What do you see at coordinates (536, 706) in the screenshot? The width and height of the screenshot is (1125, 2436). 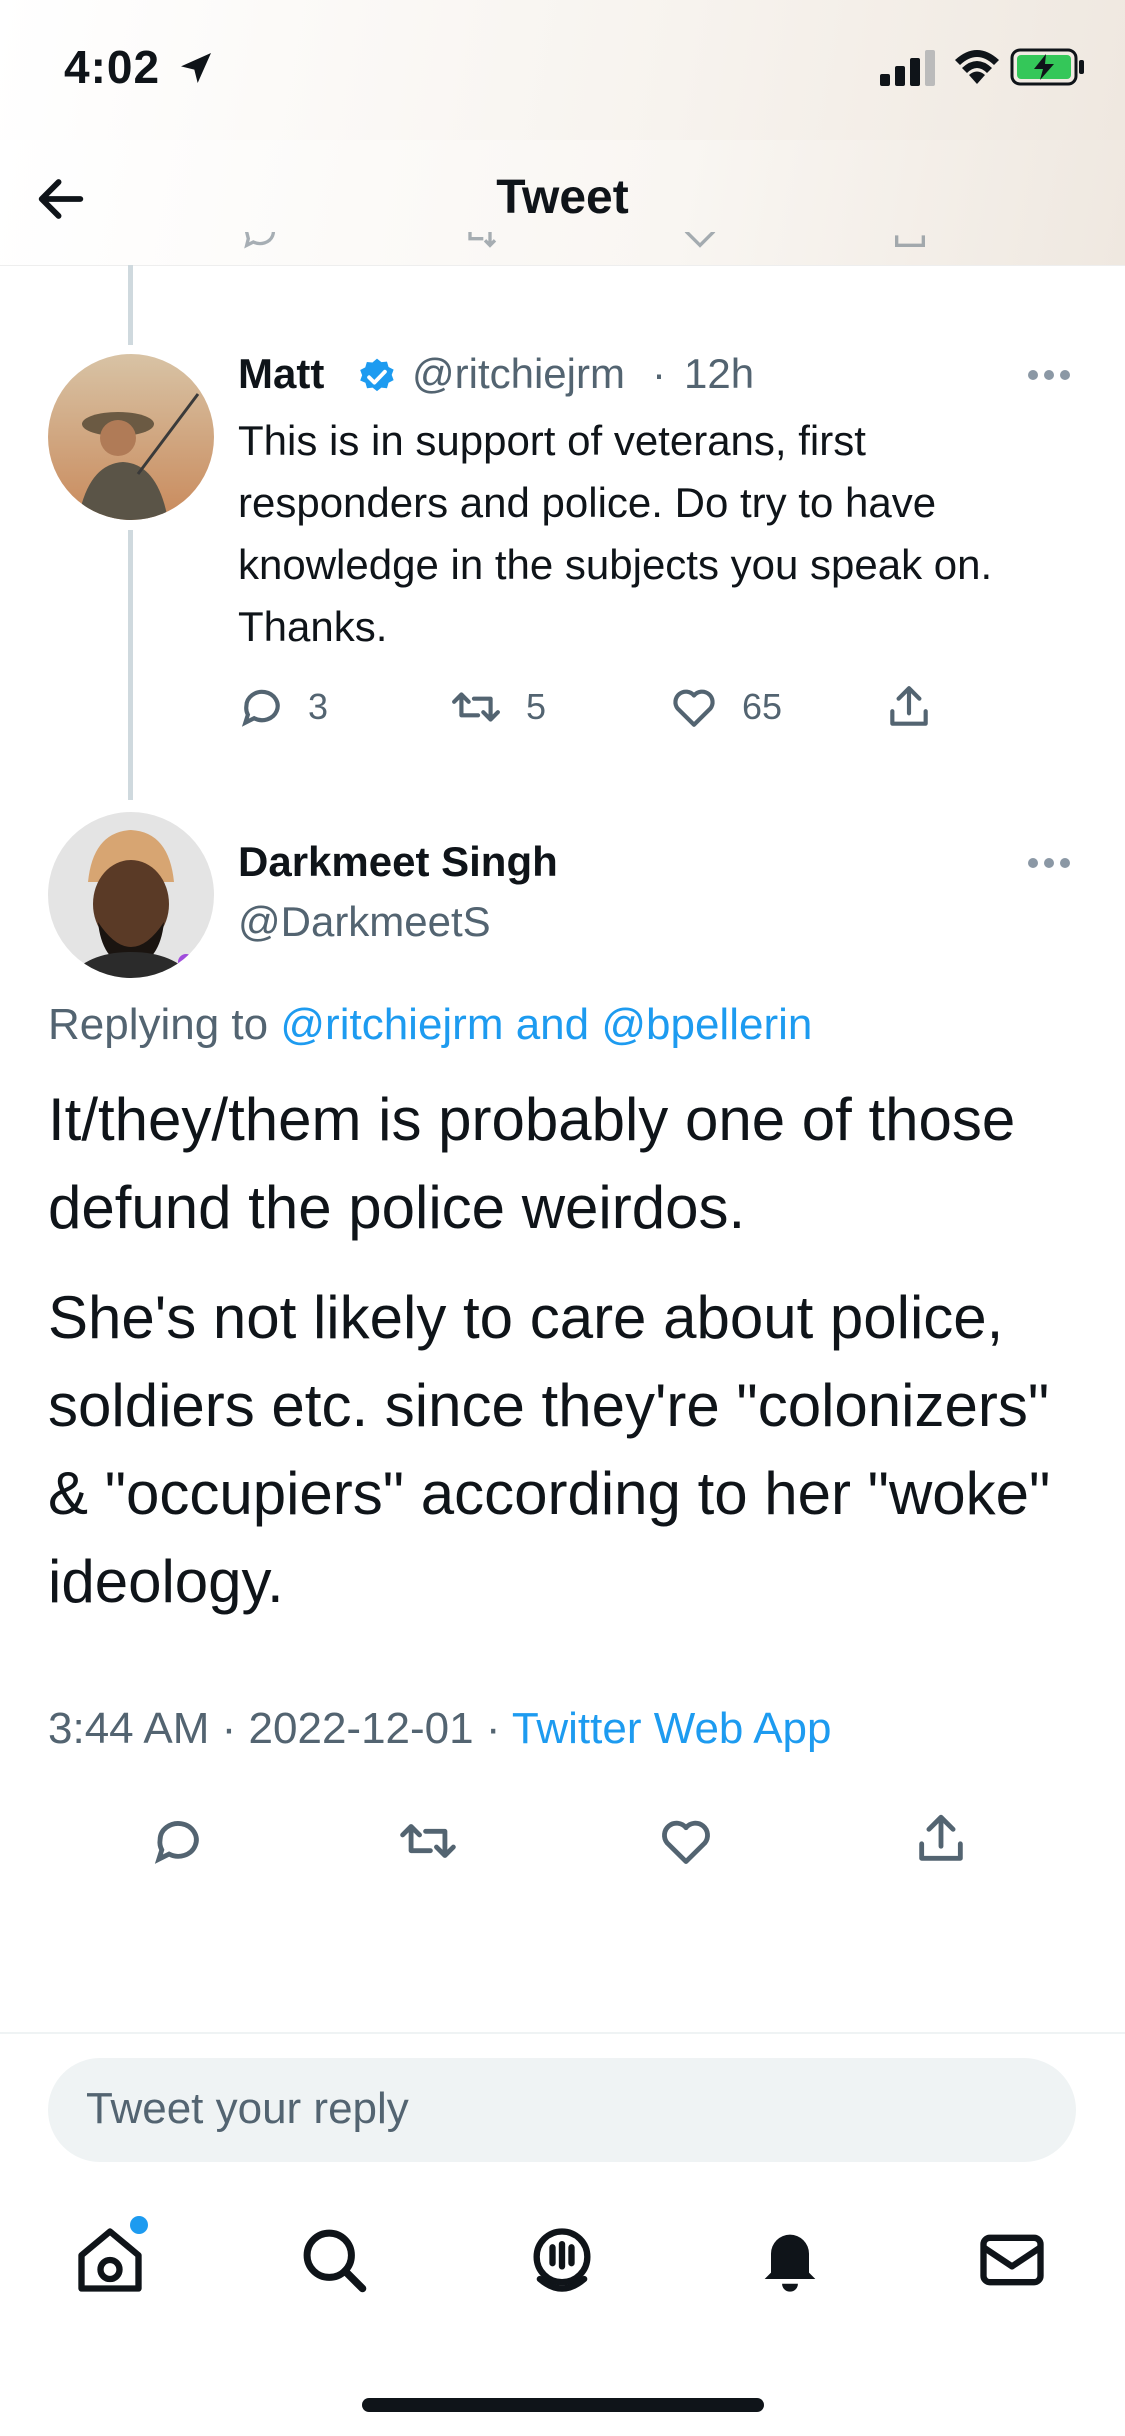 I see `retweet-count: 5` at bounding box center [536, 706].